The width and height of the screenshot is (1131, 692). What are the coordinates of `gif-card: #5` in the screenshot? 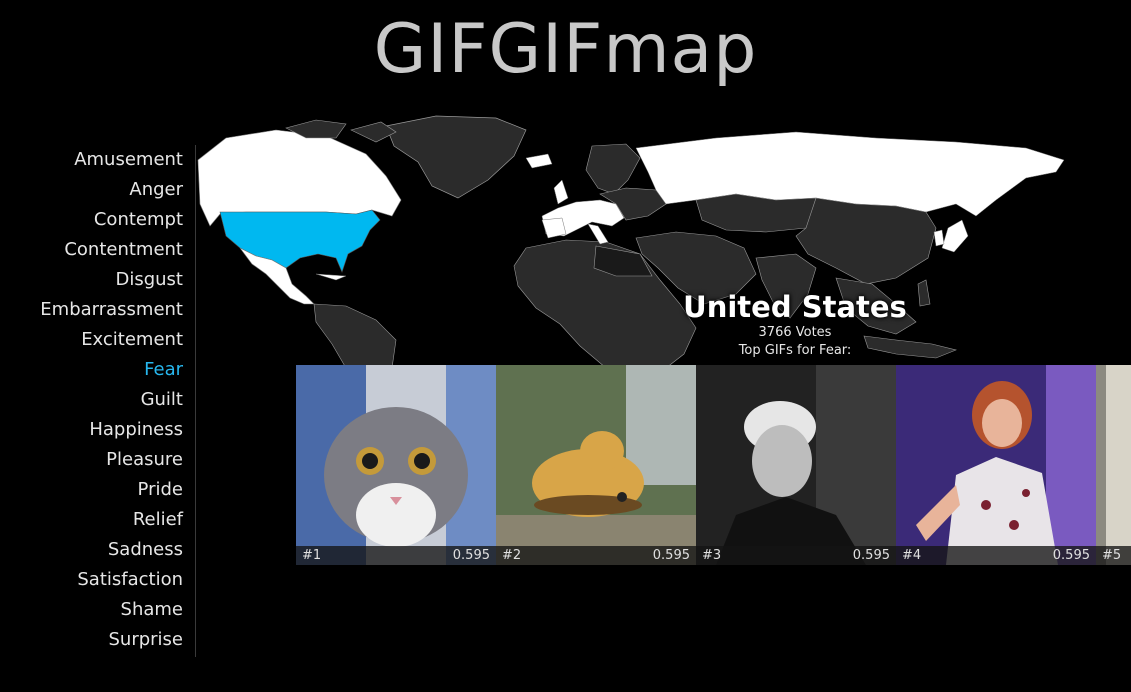 It's located at (1113, 465).